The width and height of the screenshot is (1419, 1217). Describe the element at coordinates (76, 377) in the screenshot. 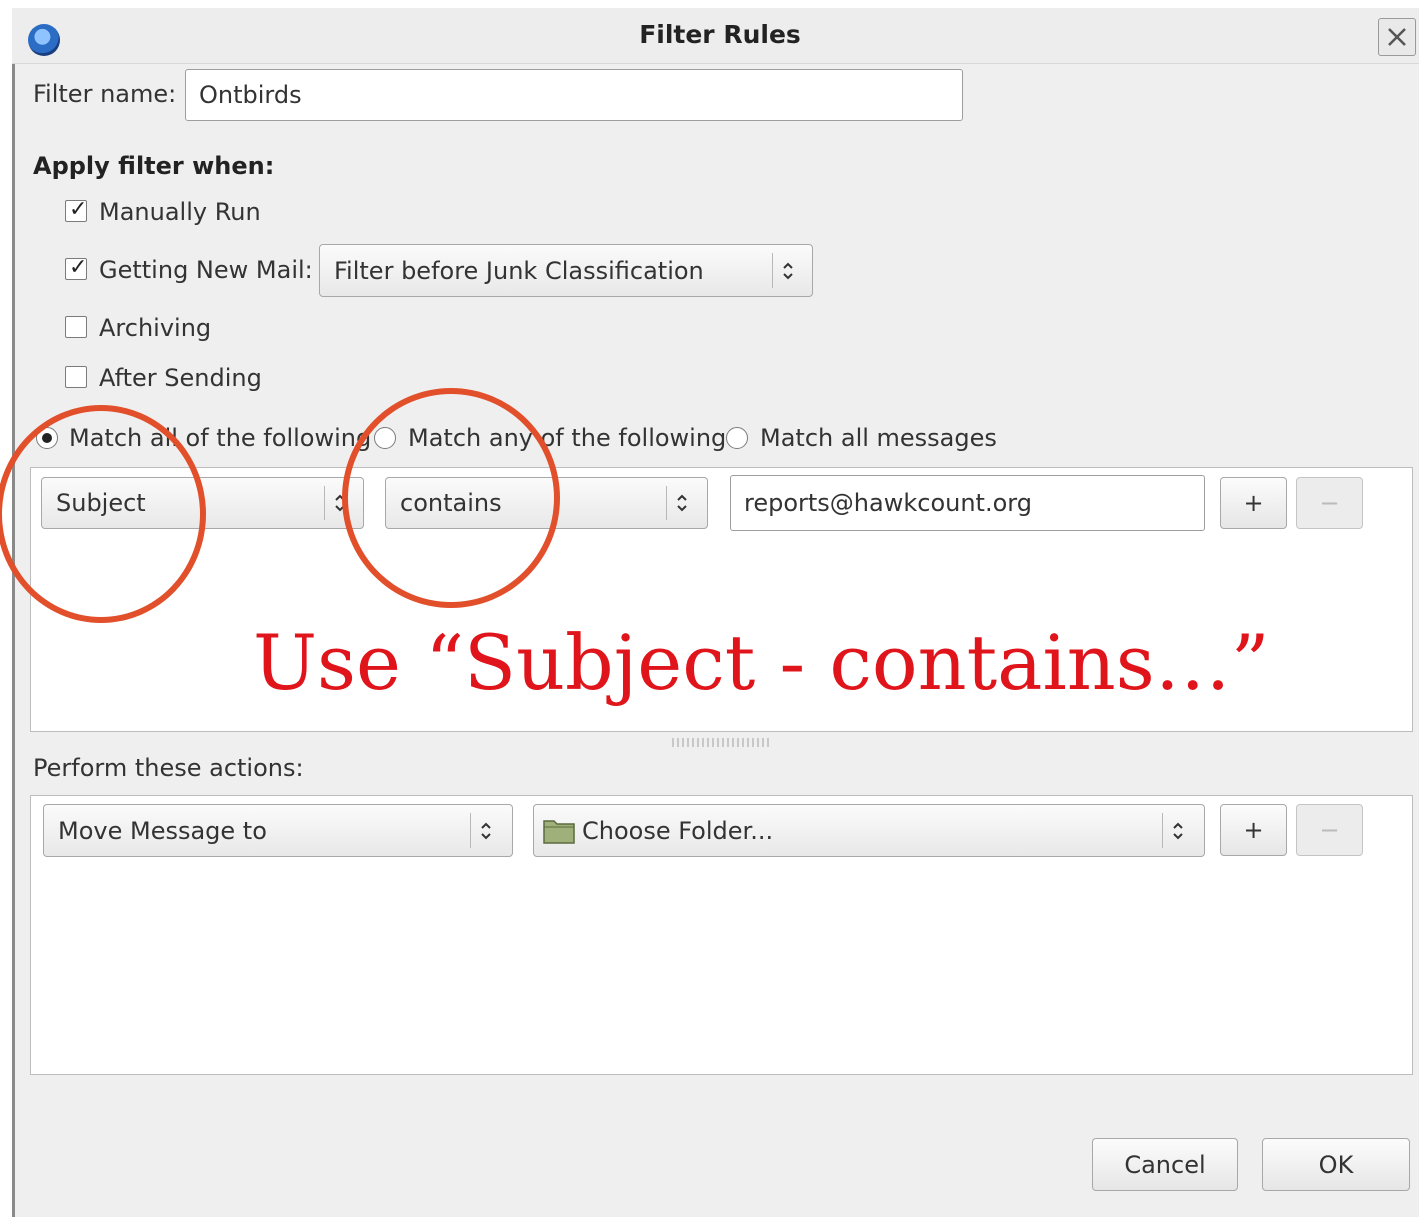

I see `after-sending-checkbox` at that location.